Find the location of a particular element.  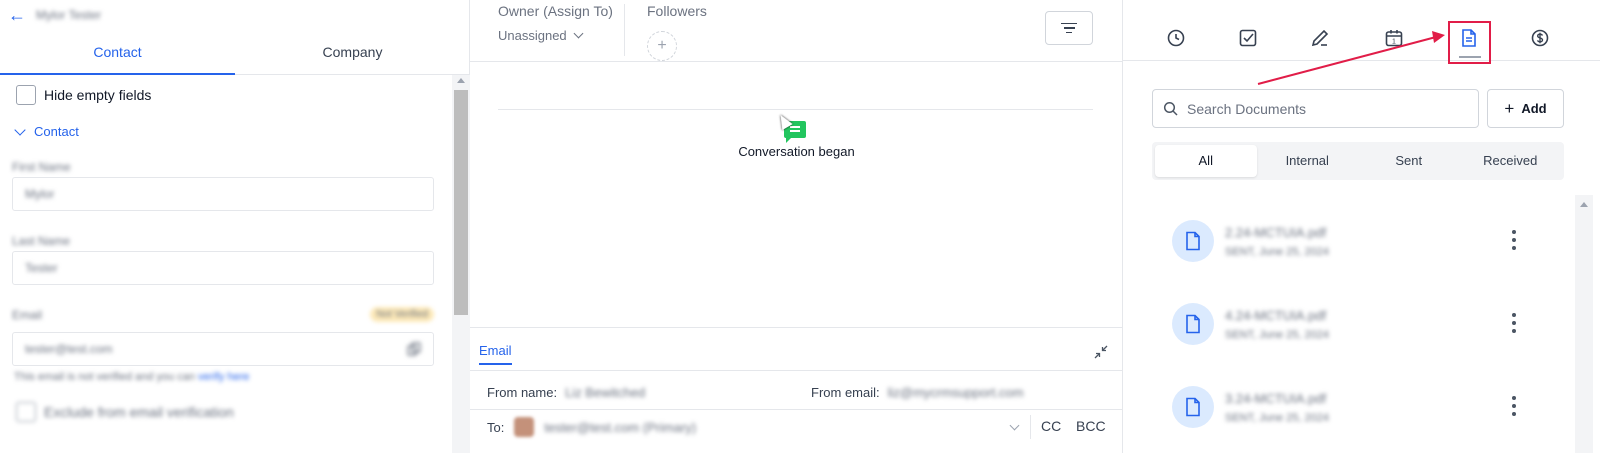

tab-sent: Sent is located at coordinates (1409, 161).